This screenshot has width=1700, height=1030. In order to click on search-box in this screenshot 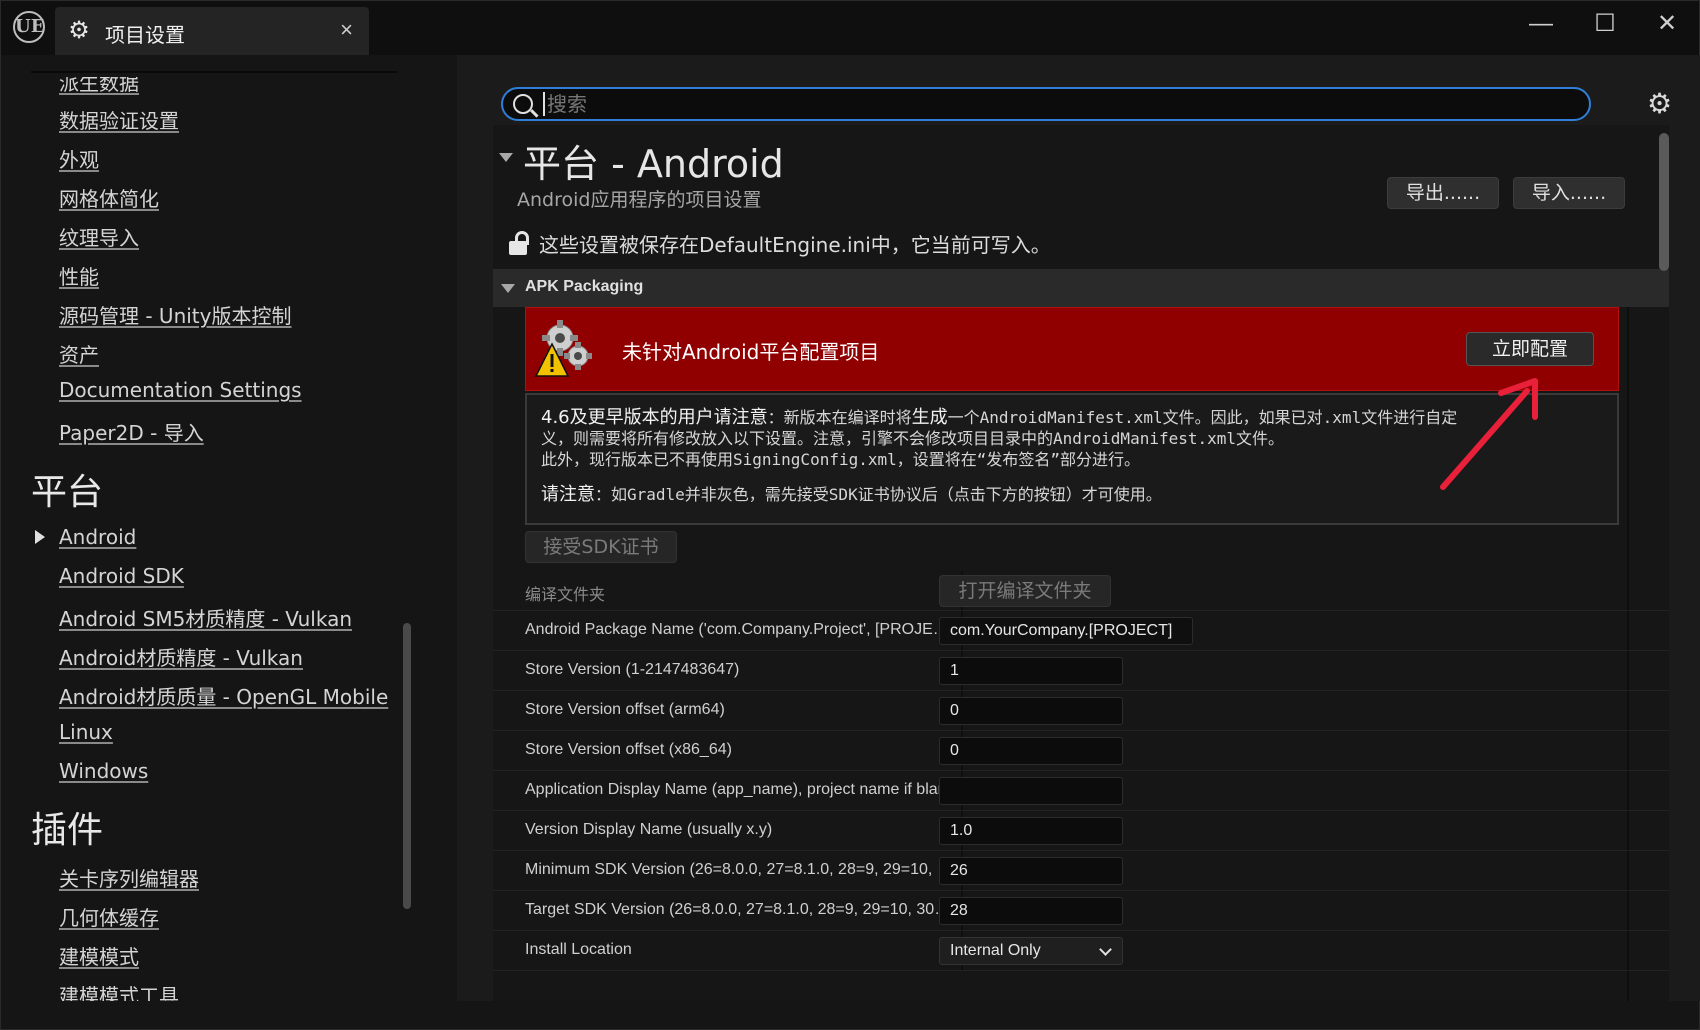, I will do `click(1046, 104)`.